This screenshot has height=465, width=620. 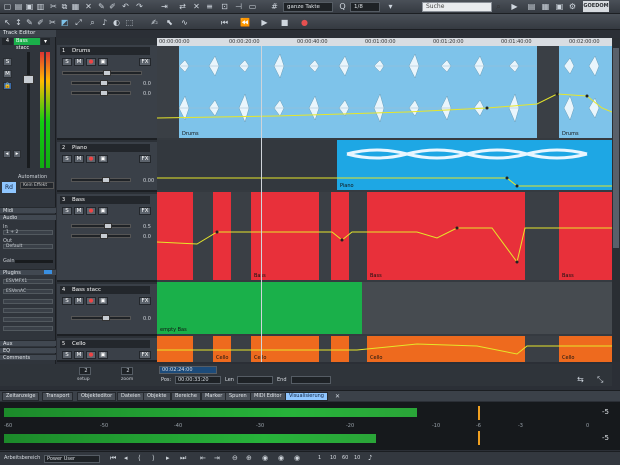 What do you see at coordinates (209, 6) in the screenshot?
I see `loop-icon: ≡` at bounding box center [209, 6].